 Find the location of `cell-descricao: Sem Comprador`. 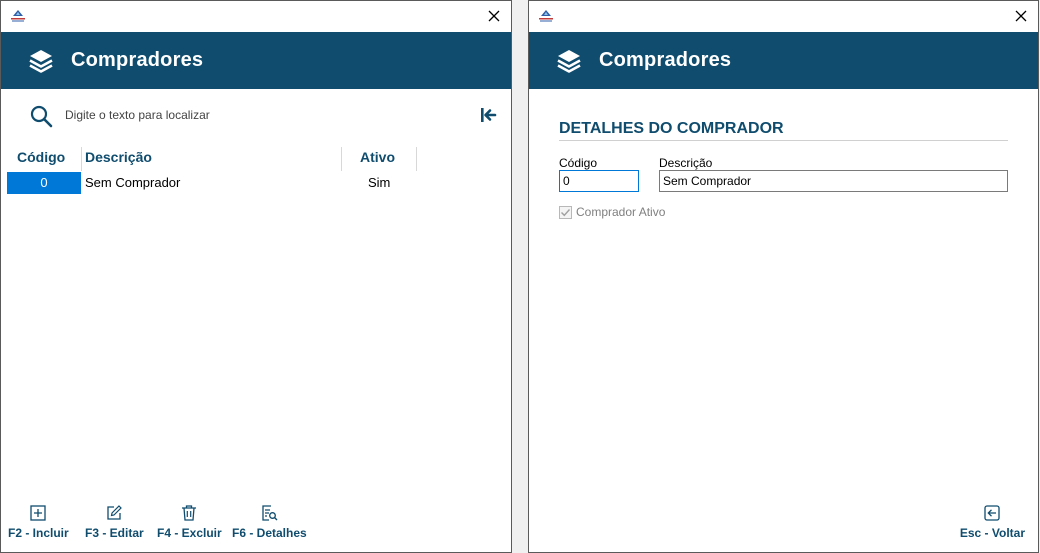

cell-descricao: Sem Comprador is located at coordinates (132, 183).